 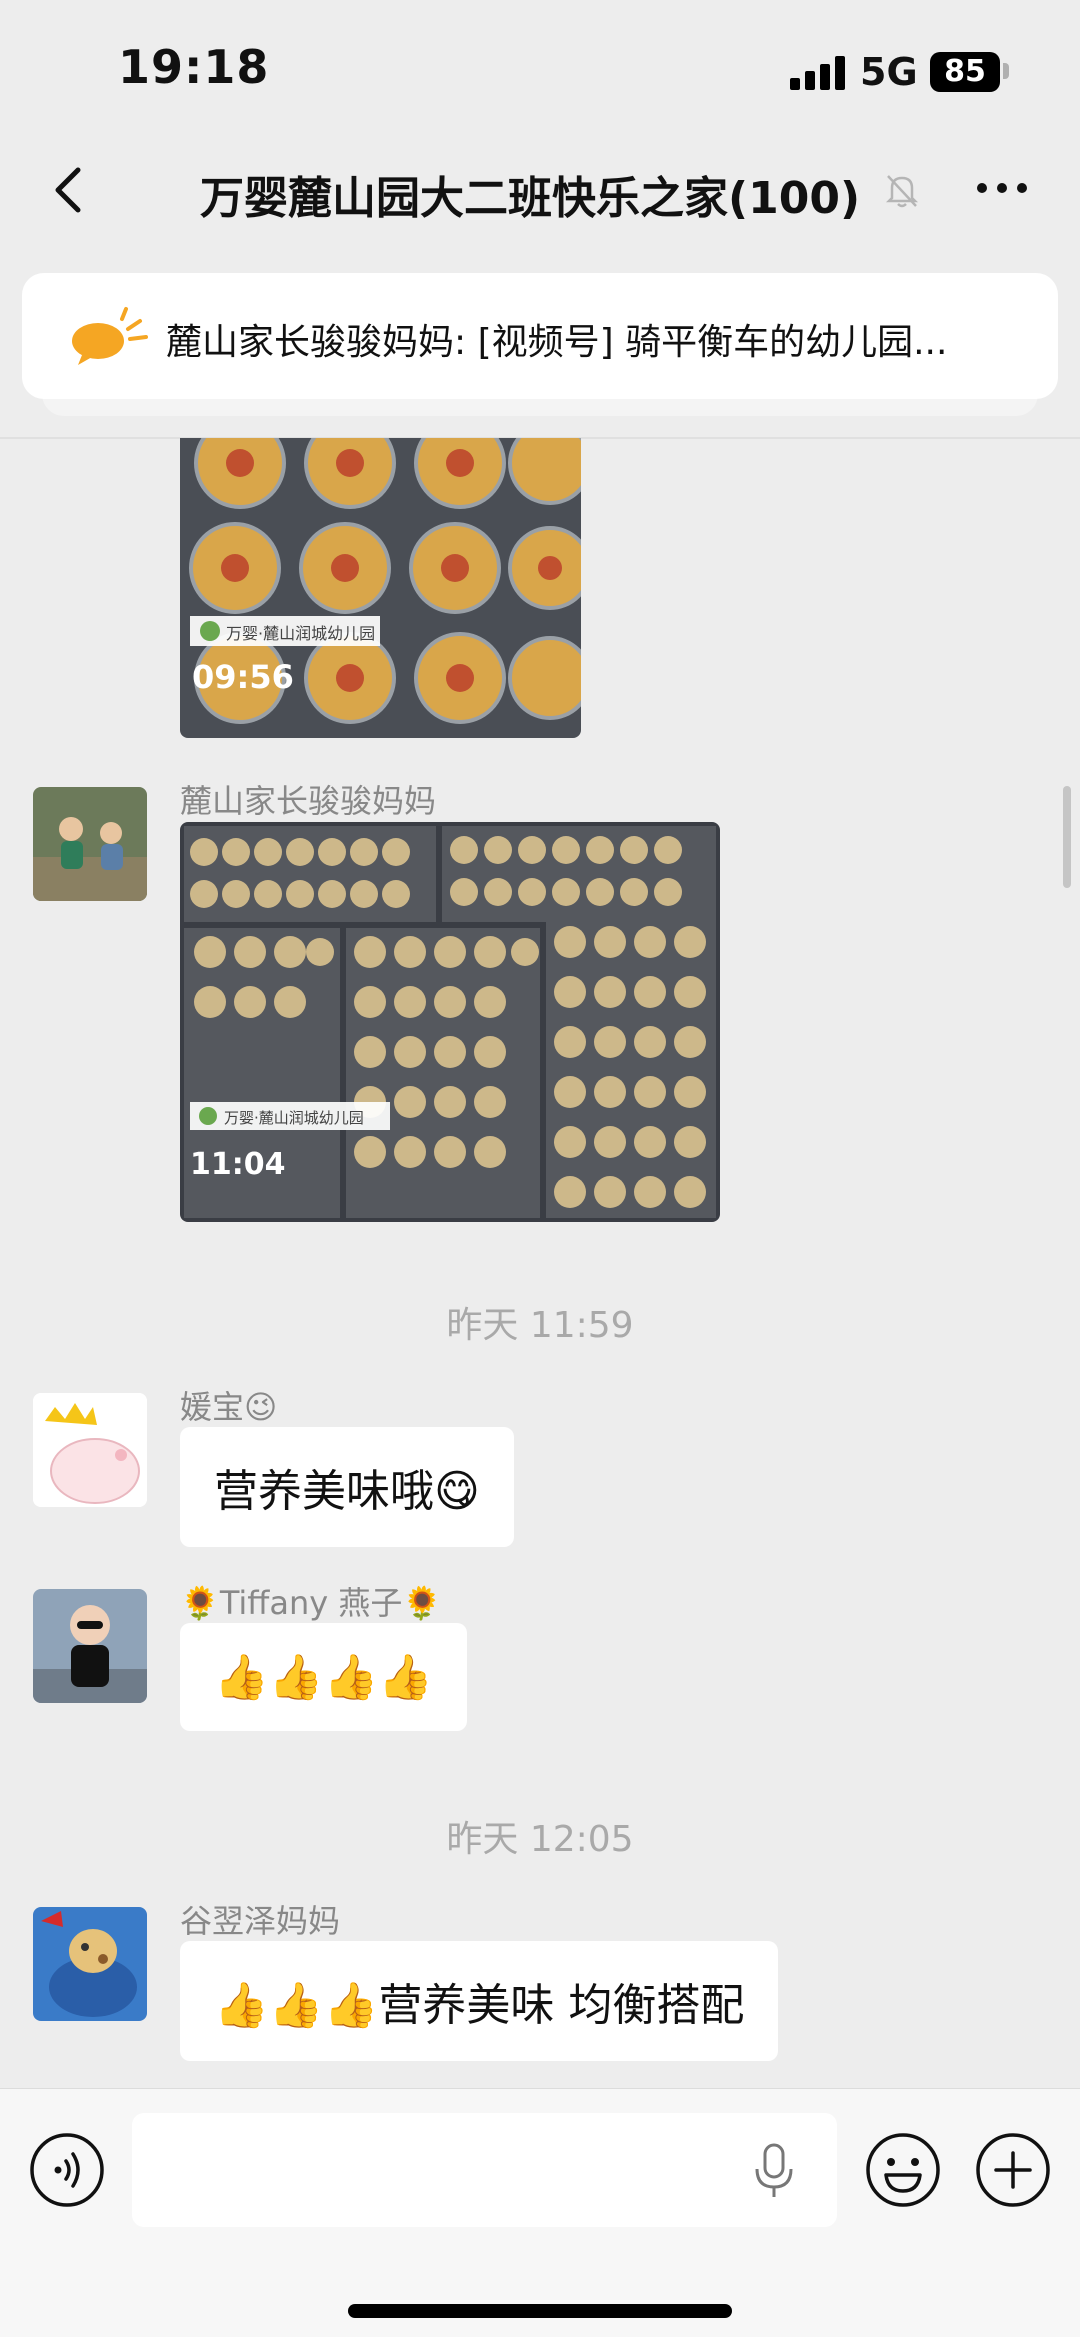 I want to click on emoji-icon, so click(x=903, y=2170).